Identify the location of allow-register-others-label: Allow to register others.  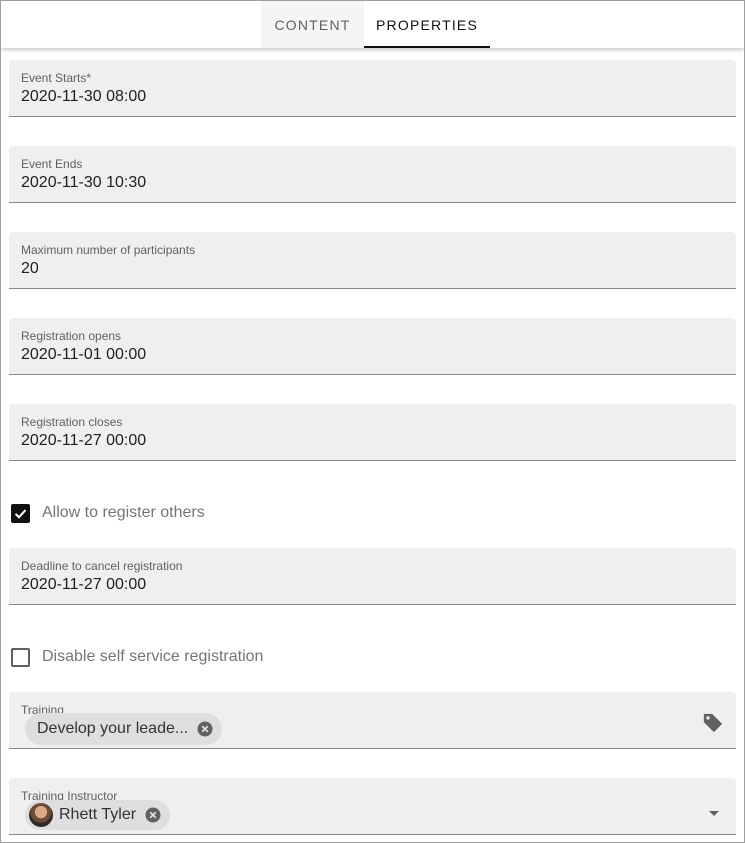
(123, 512).